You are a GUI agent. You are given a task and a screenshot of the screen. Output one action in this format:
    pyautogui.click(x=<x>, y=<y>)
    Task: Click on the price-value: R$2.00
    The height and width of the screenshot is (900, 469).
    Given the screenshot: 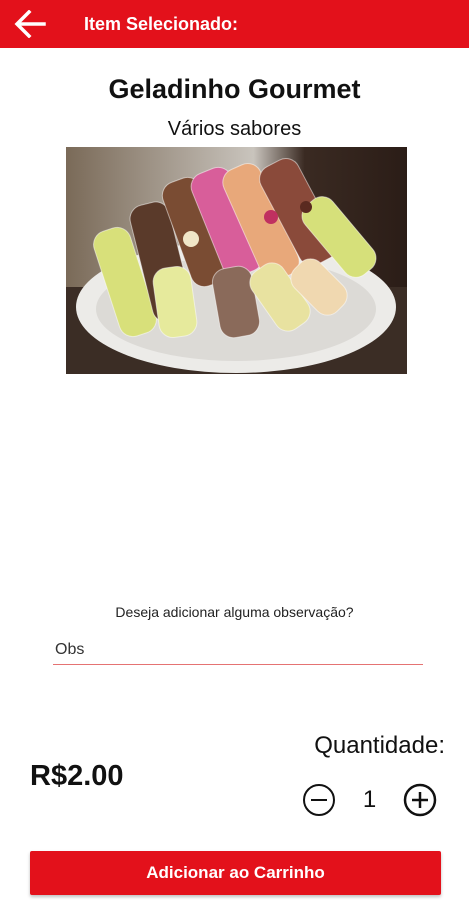 What is the action you would take?
    pyautogui.click(x=77, y=776)
    